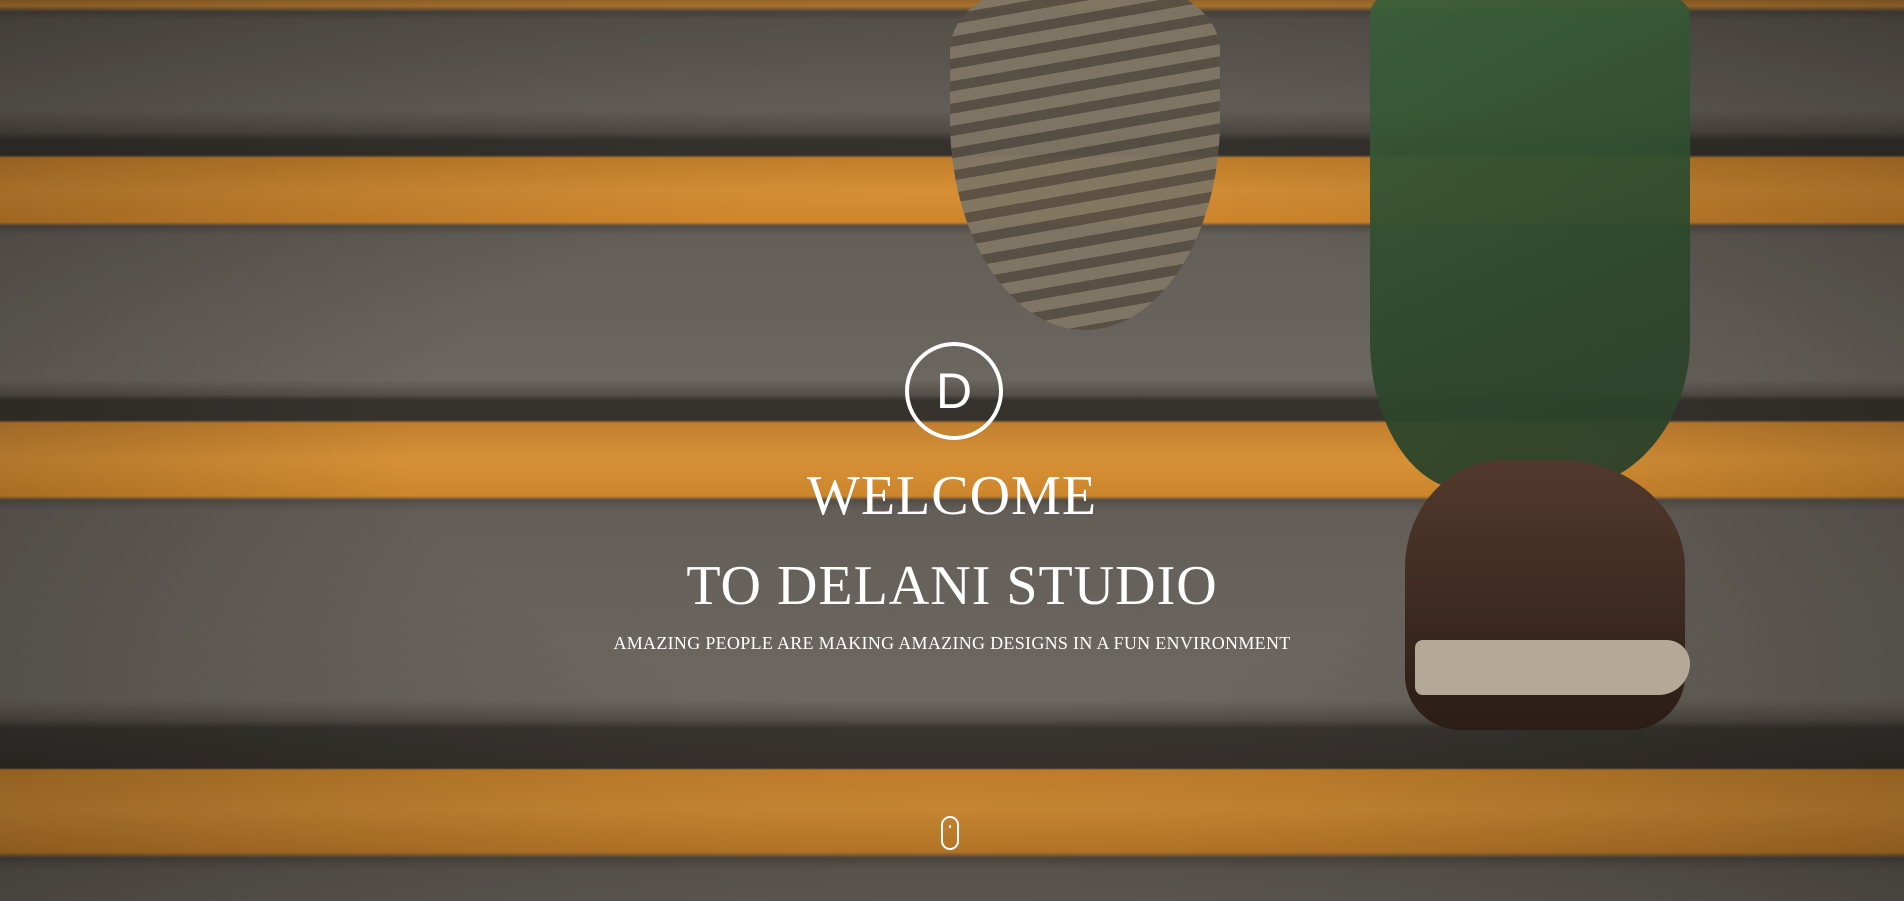 The height and width of the screenshot is (901, 1904). I want to click on scroll-wheel-dot, so click(950, 826).